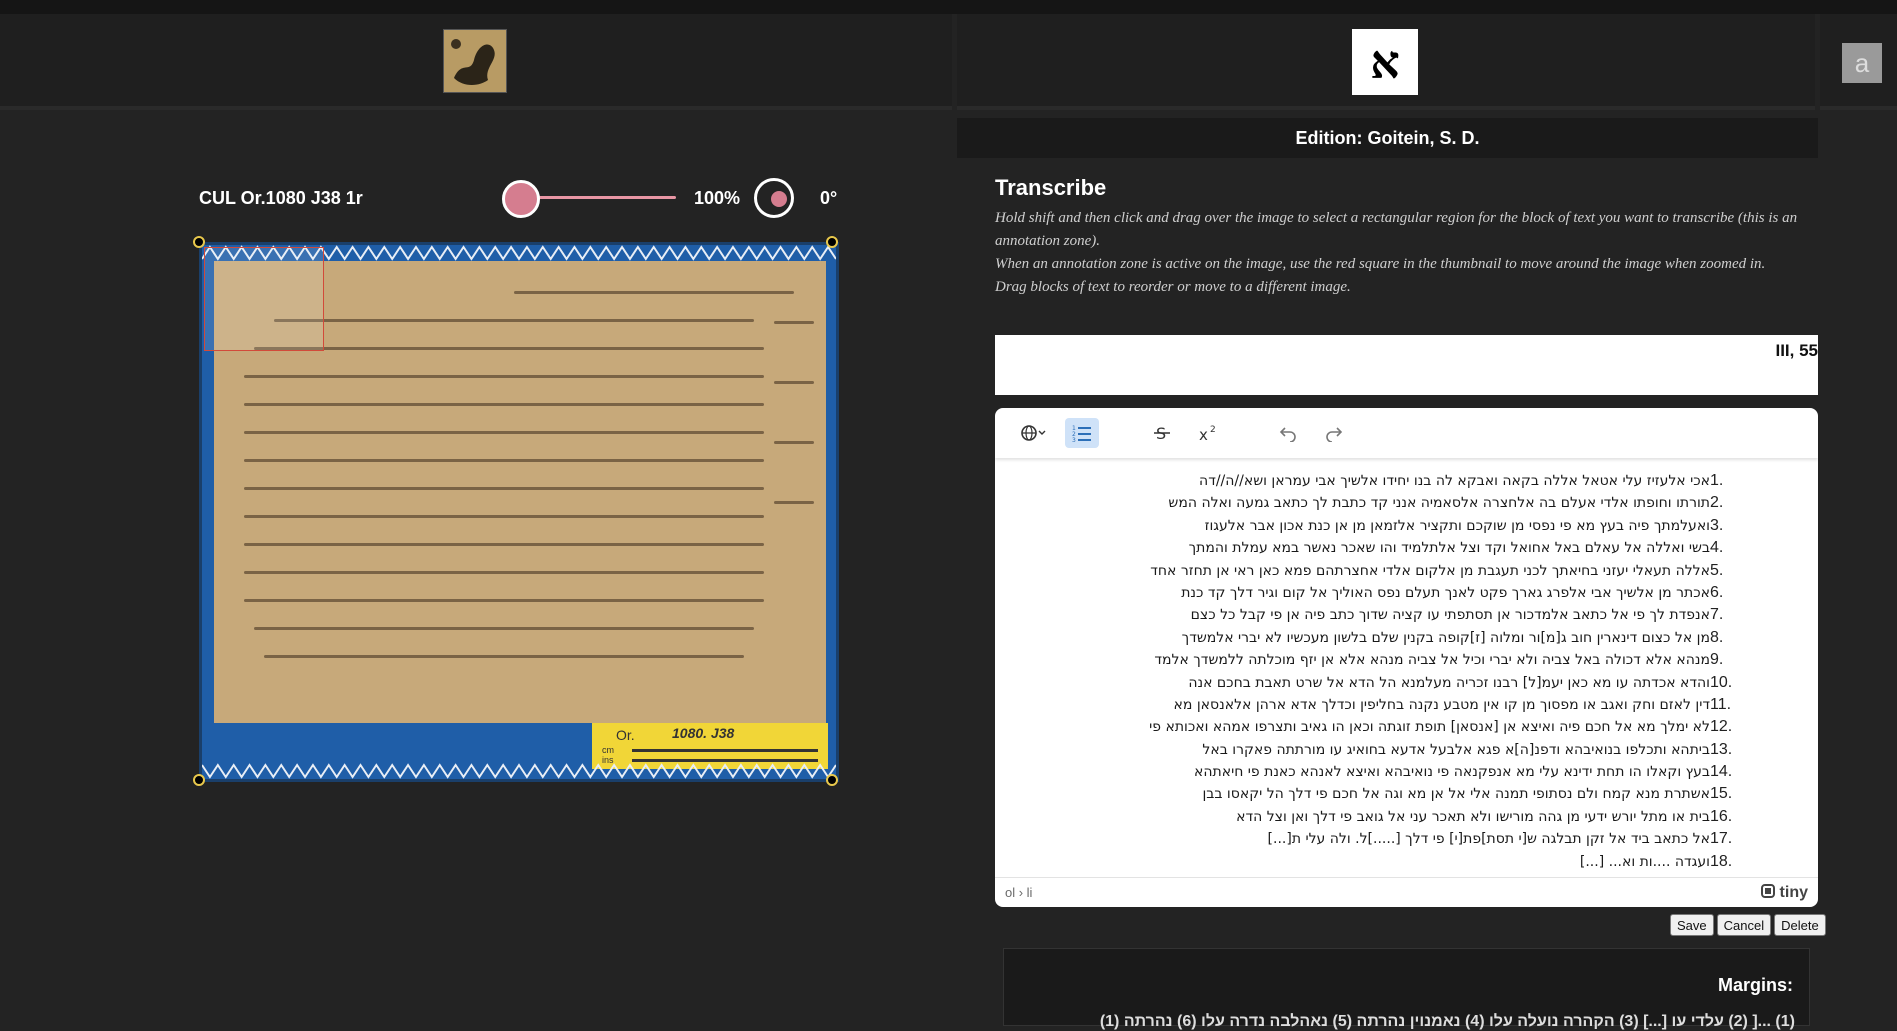  Describe the element at coordinates (596, 197) in the screenshot. I see `zoom-track` at that location.